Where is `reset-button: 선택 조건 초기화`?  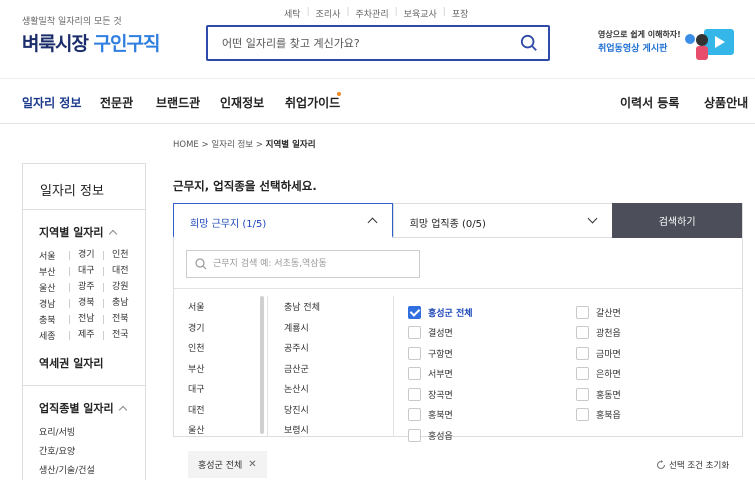
reset-button: 선택 조건 초기화 is located at coordinates (692, 465).